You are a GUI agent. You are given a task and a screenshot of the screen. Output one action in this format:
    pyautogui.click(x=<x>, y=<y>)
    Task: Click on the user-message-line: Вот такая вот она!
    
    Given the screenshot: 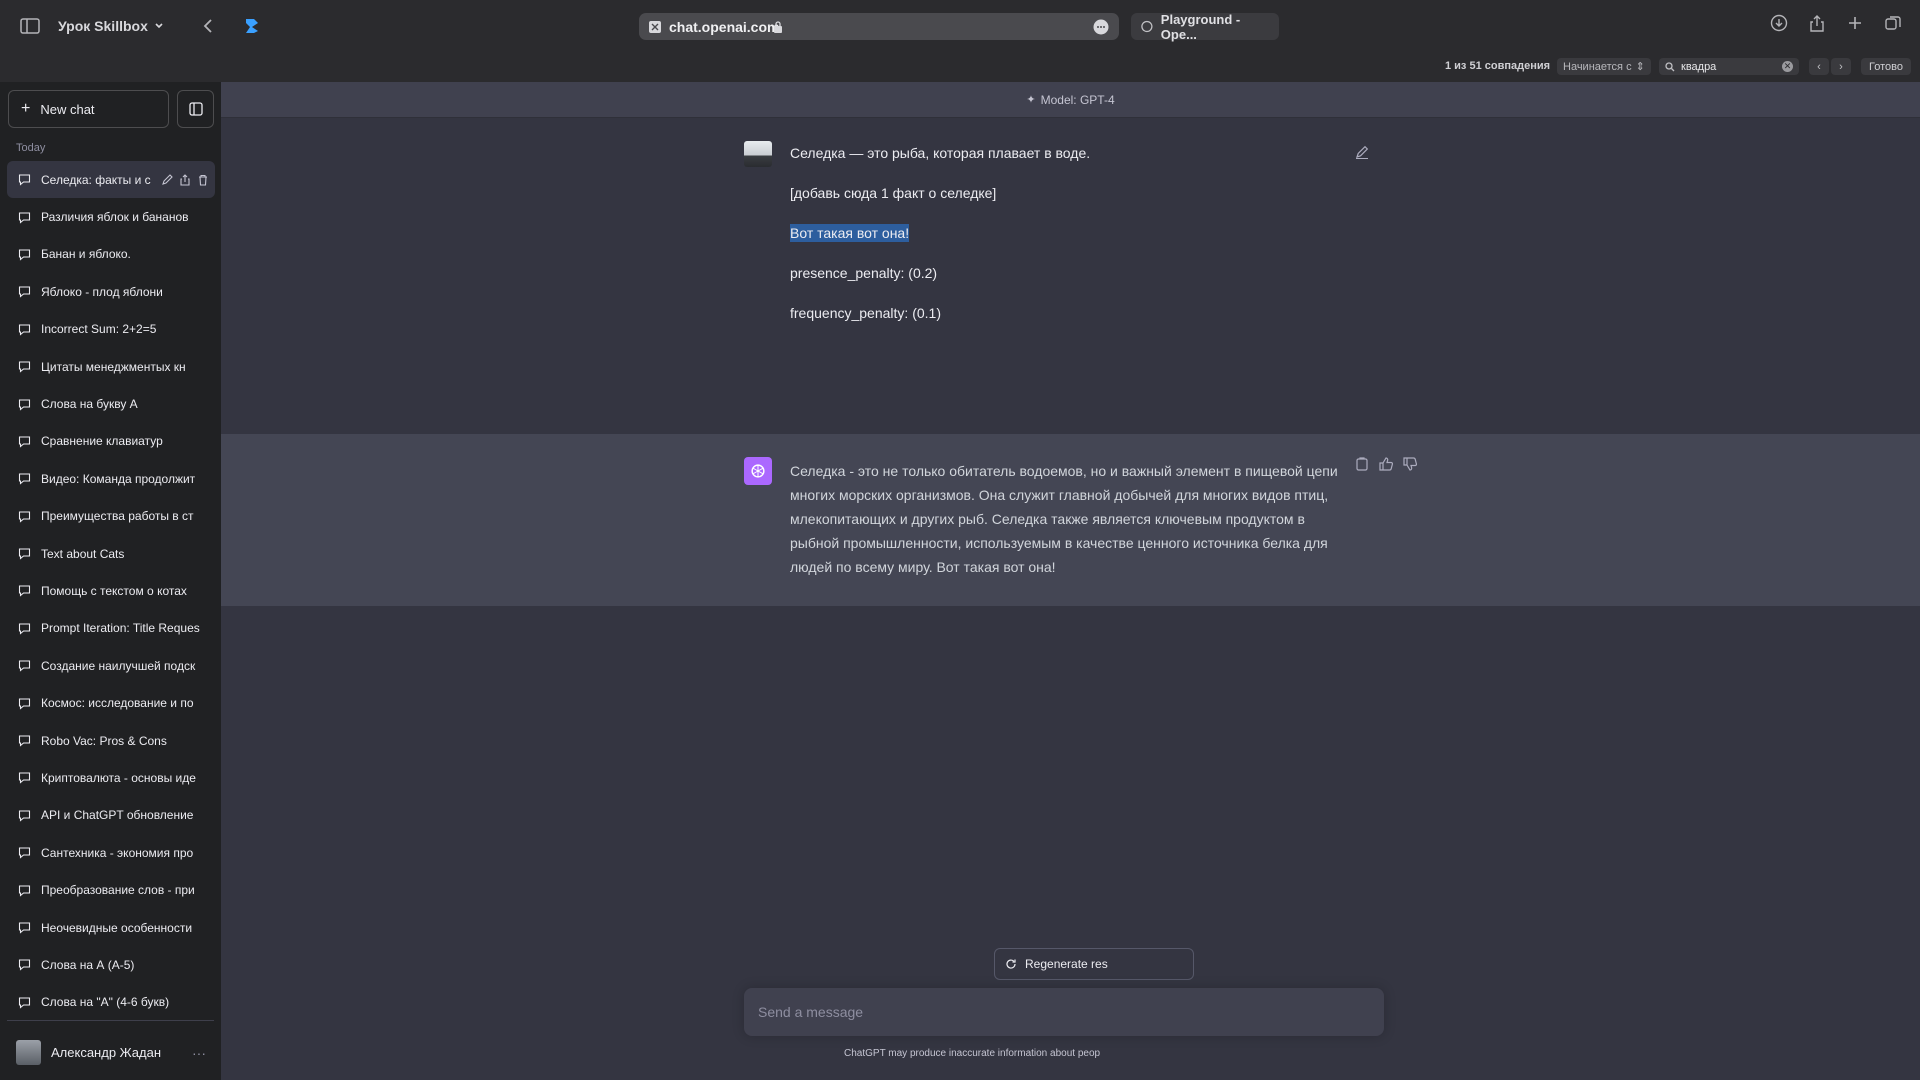 What is the action you would take?
    pyautogui.click(x=940, y=244)
    